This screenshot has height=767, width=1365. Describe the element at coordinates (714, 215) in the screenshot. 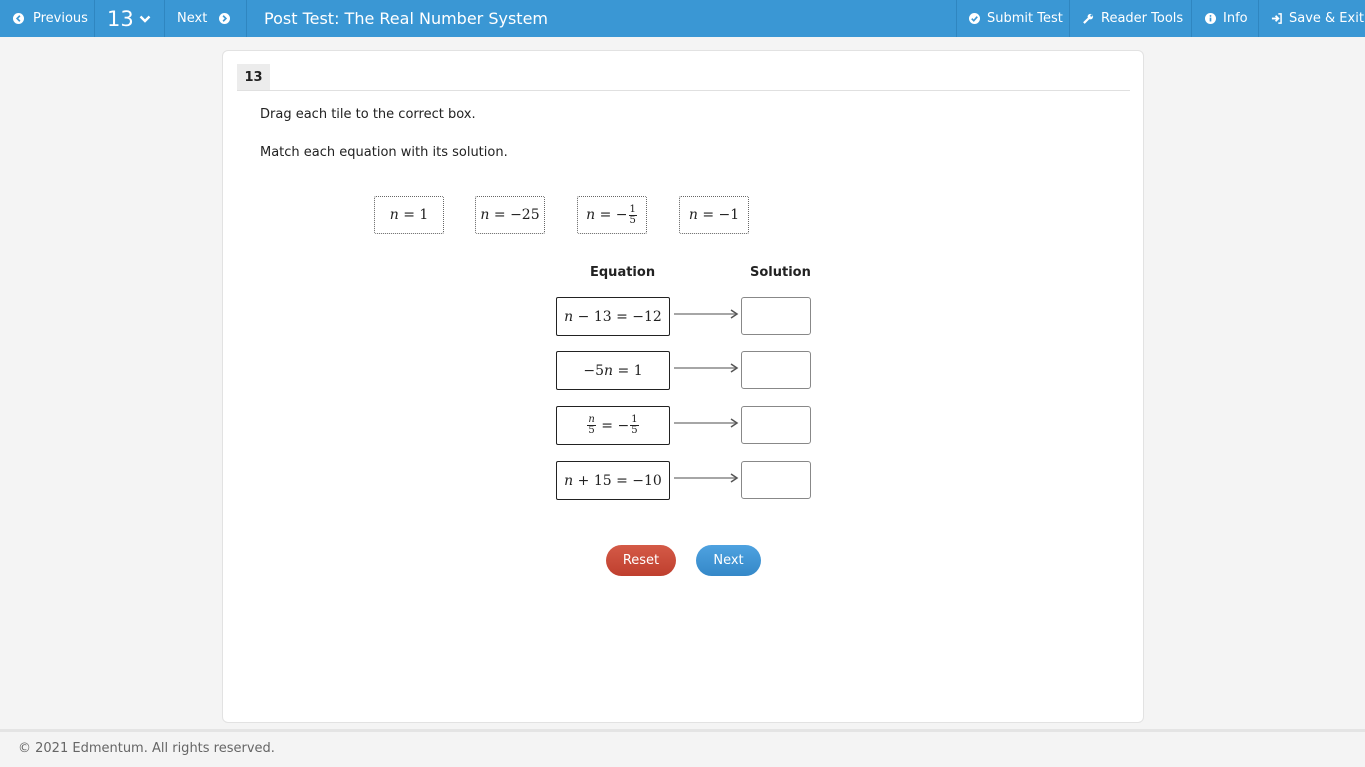

I see `tile-n-equals-negative-1: n = −1` at that location.